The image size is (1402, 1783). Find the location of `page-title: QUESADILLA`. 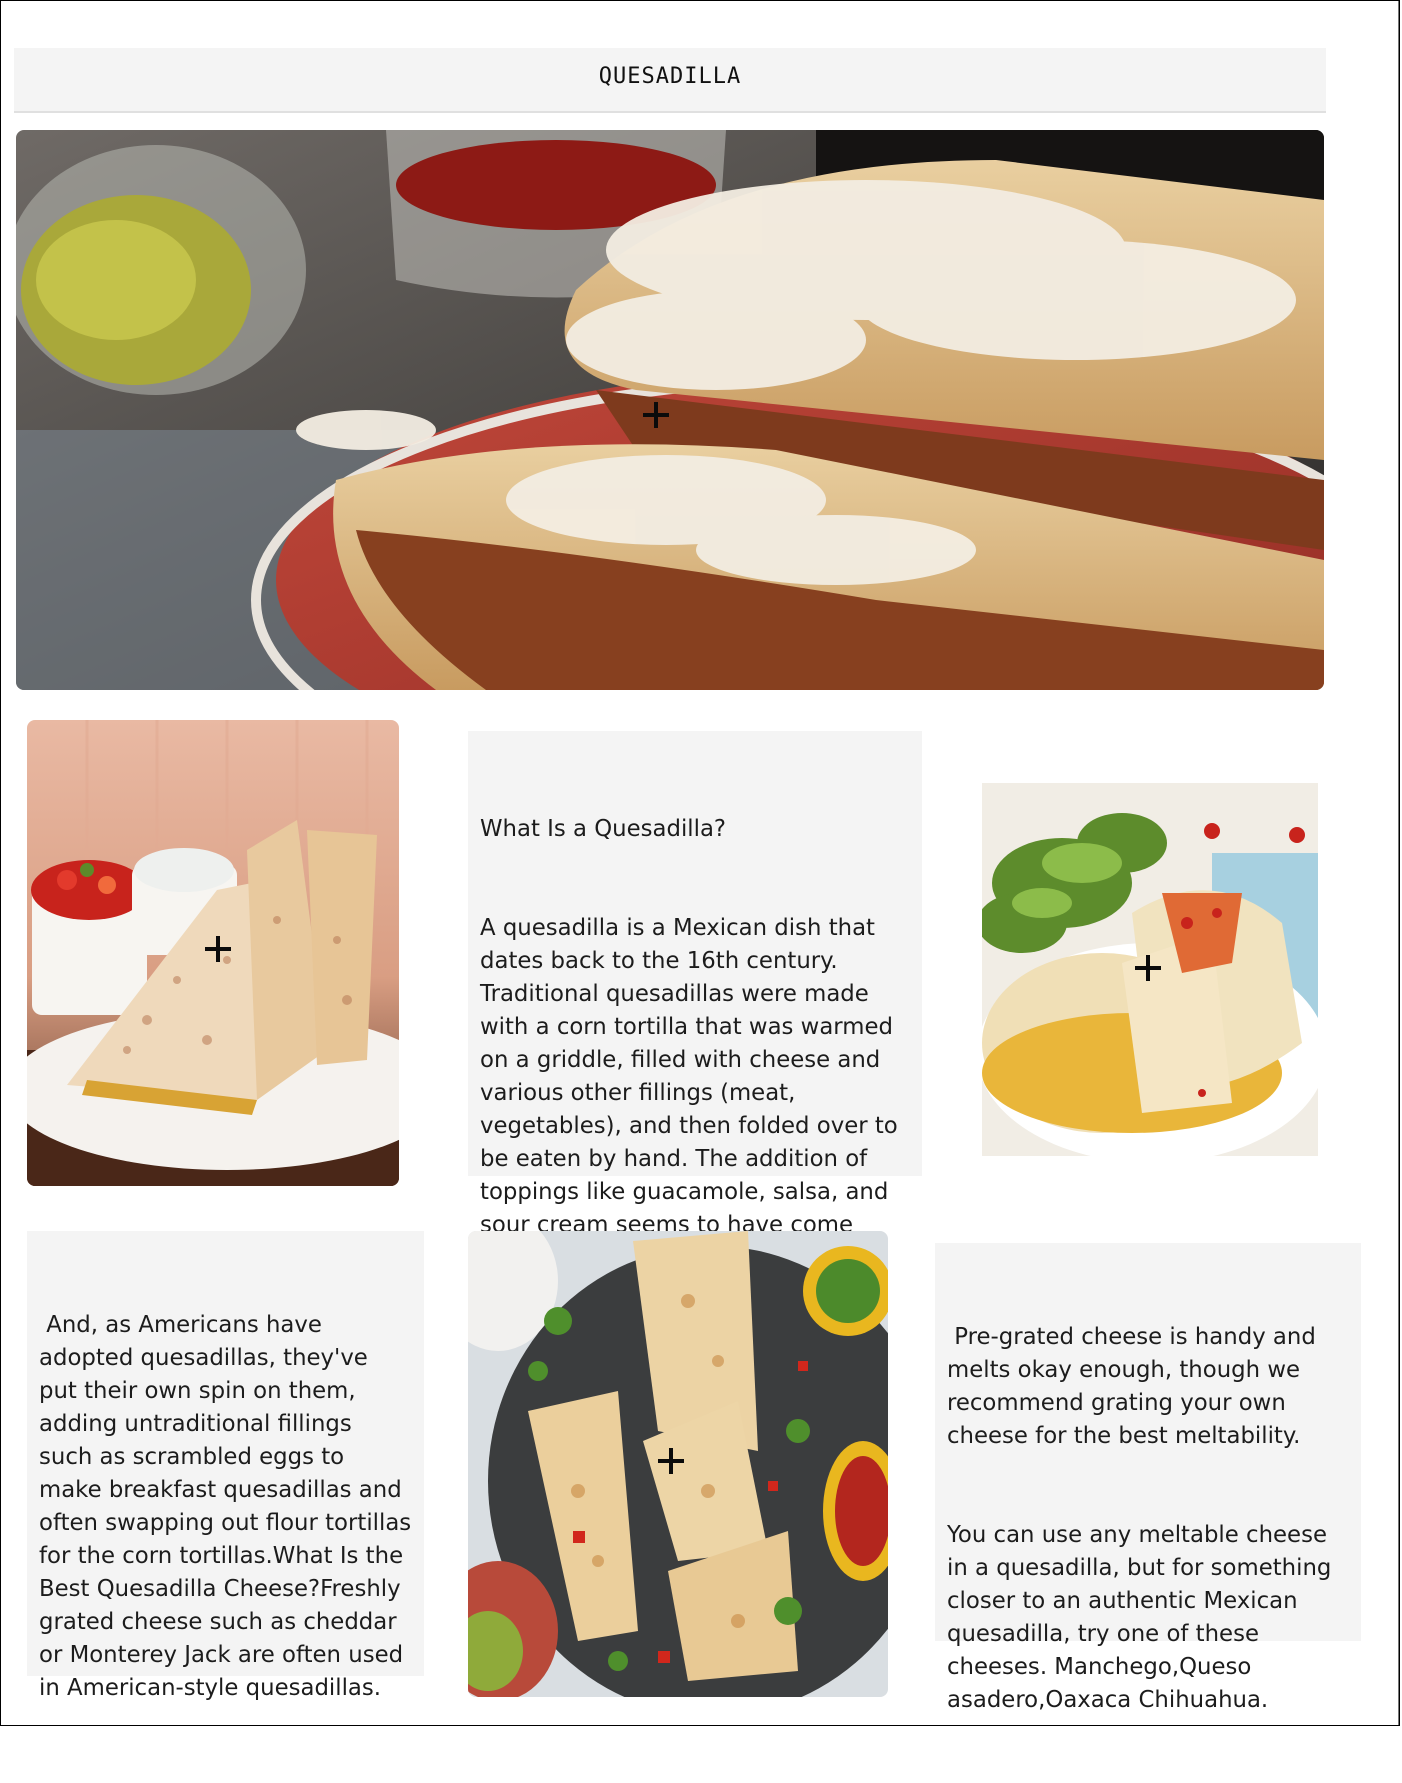

page-title: QUESADILLA is located at coordinates (670, 76).